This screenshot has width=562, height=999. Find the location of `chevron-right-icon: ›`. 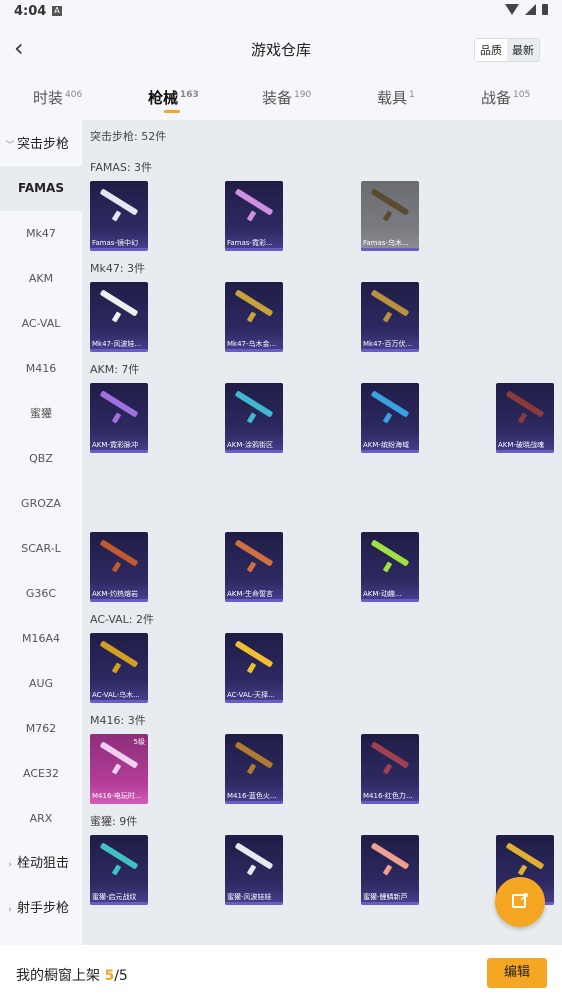

chevron-right-icon: › is located at coordinates (10, 865).